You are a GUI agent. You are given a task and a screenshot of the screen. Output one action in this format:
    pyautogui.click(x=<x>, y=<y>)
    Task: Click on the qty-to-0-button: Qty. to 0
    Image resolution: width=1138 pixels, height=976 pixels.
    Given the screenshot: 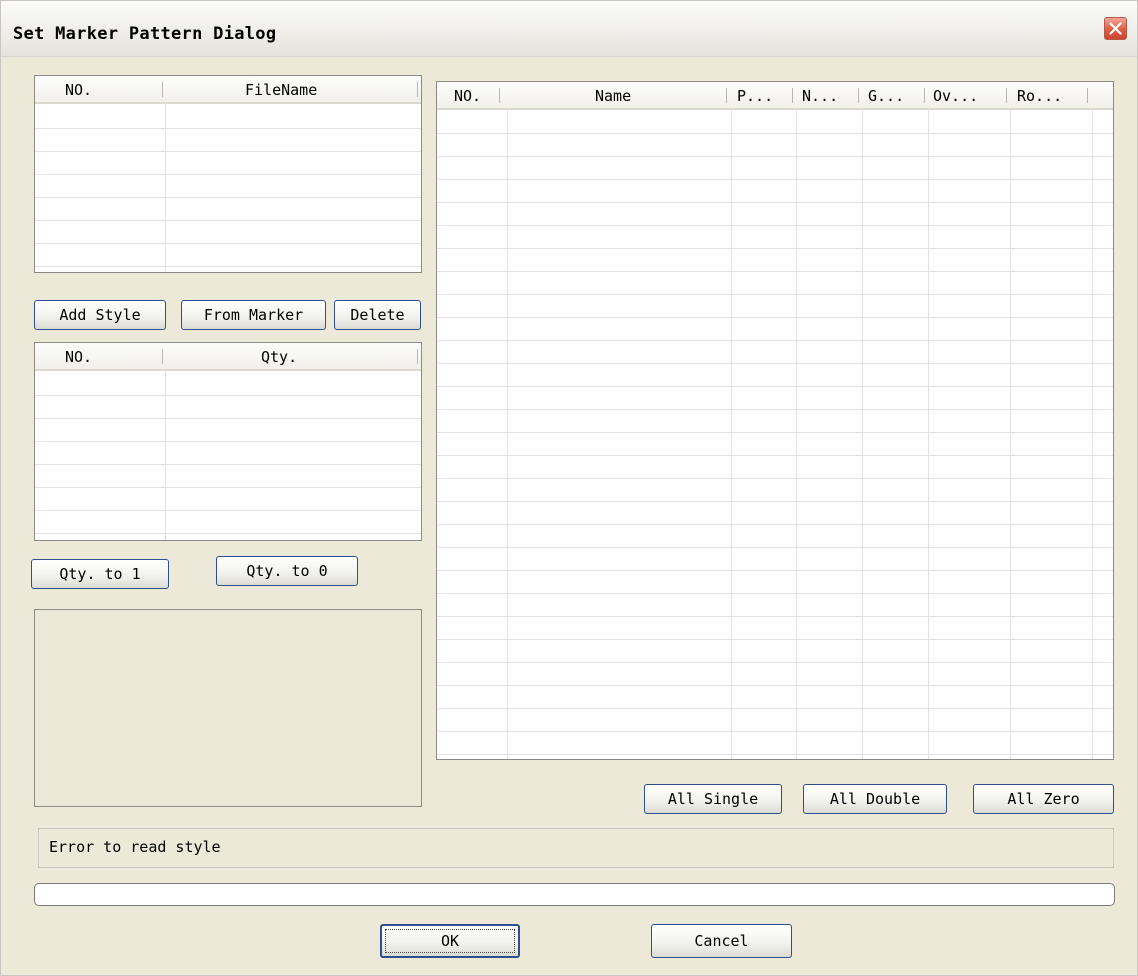 What is the action you would take?
    pyautogui.click(x=287, y=571)
    